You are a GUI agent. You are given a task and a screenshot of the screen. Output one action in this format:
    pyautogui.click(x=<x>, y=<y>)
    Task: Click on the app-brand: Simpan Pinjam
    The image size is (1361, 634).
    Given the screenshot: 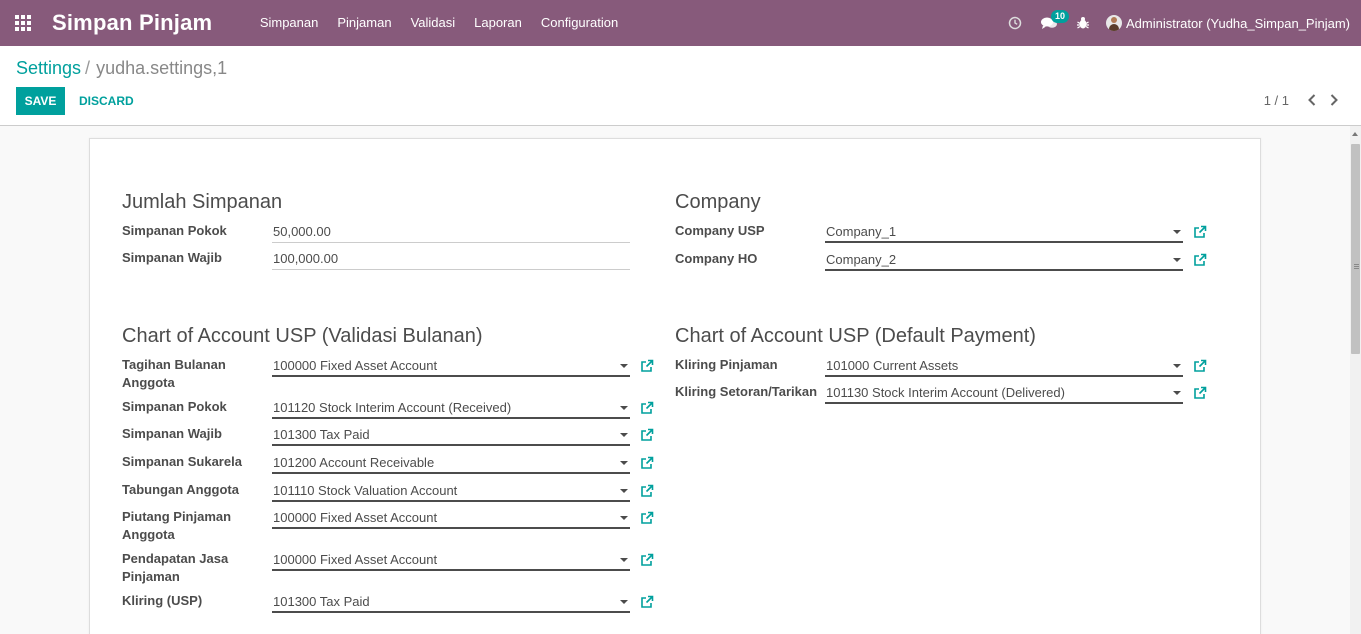 What is the action you would take?
    pyautogui.click(x=132, y=23)
    